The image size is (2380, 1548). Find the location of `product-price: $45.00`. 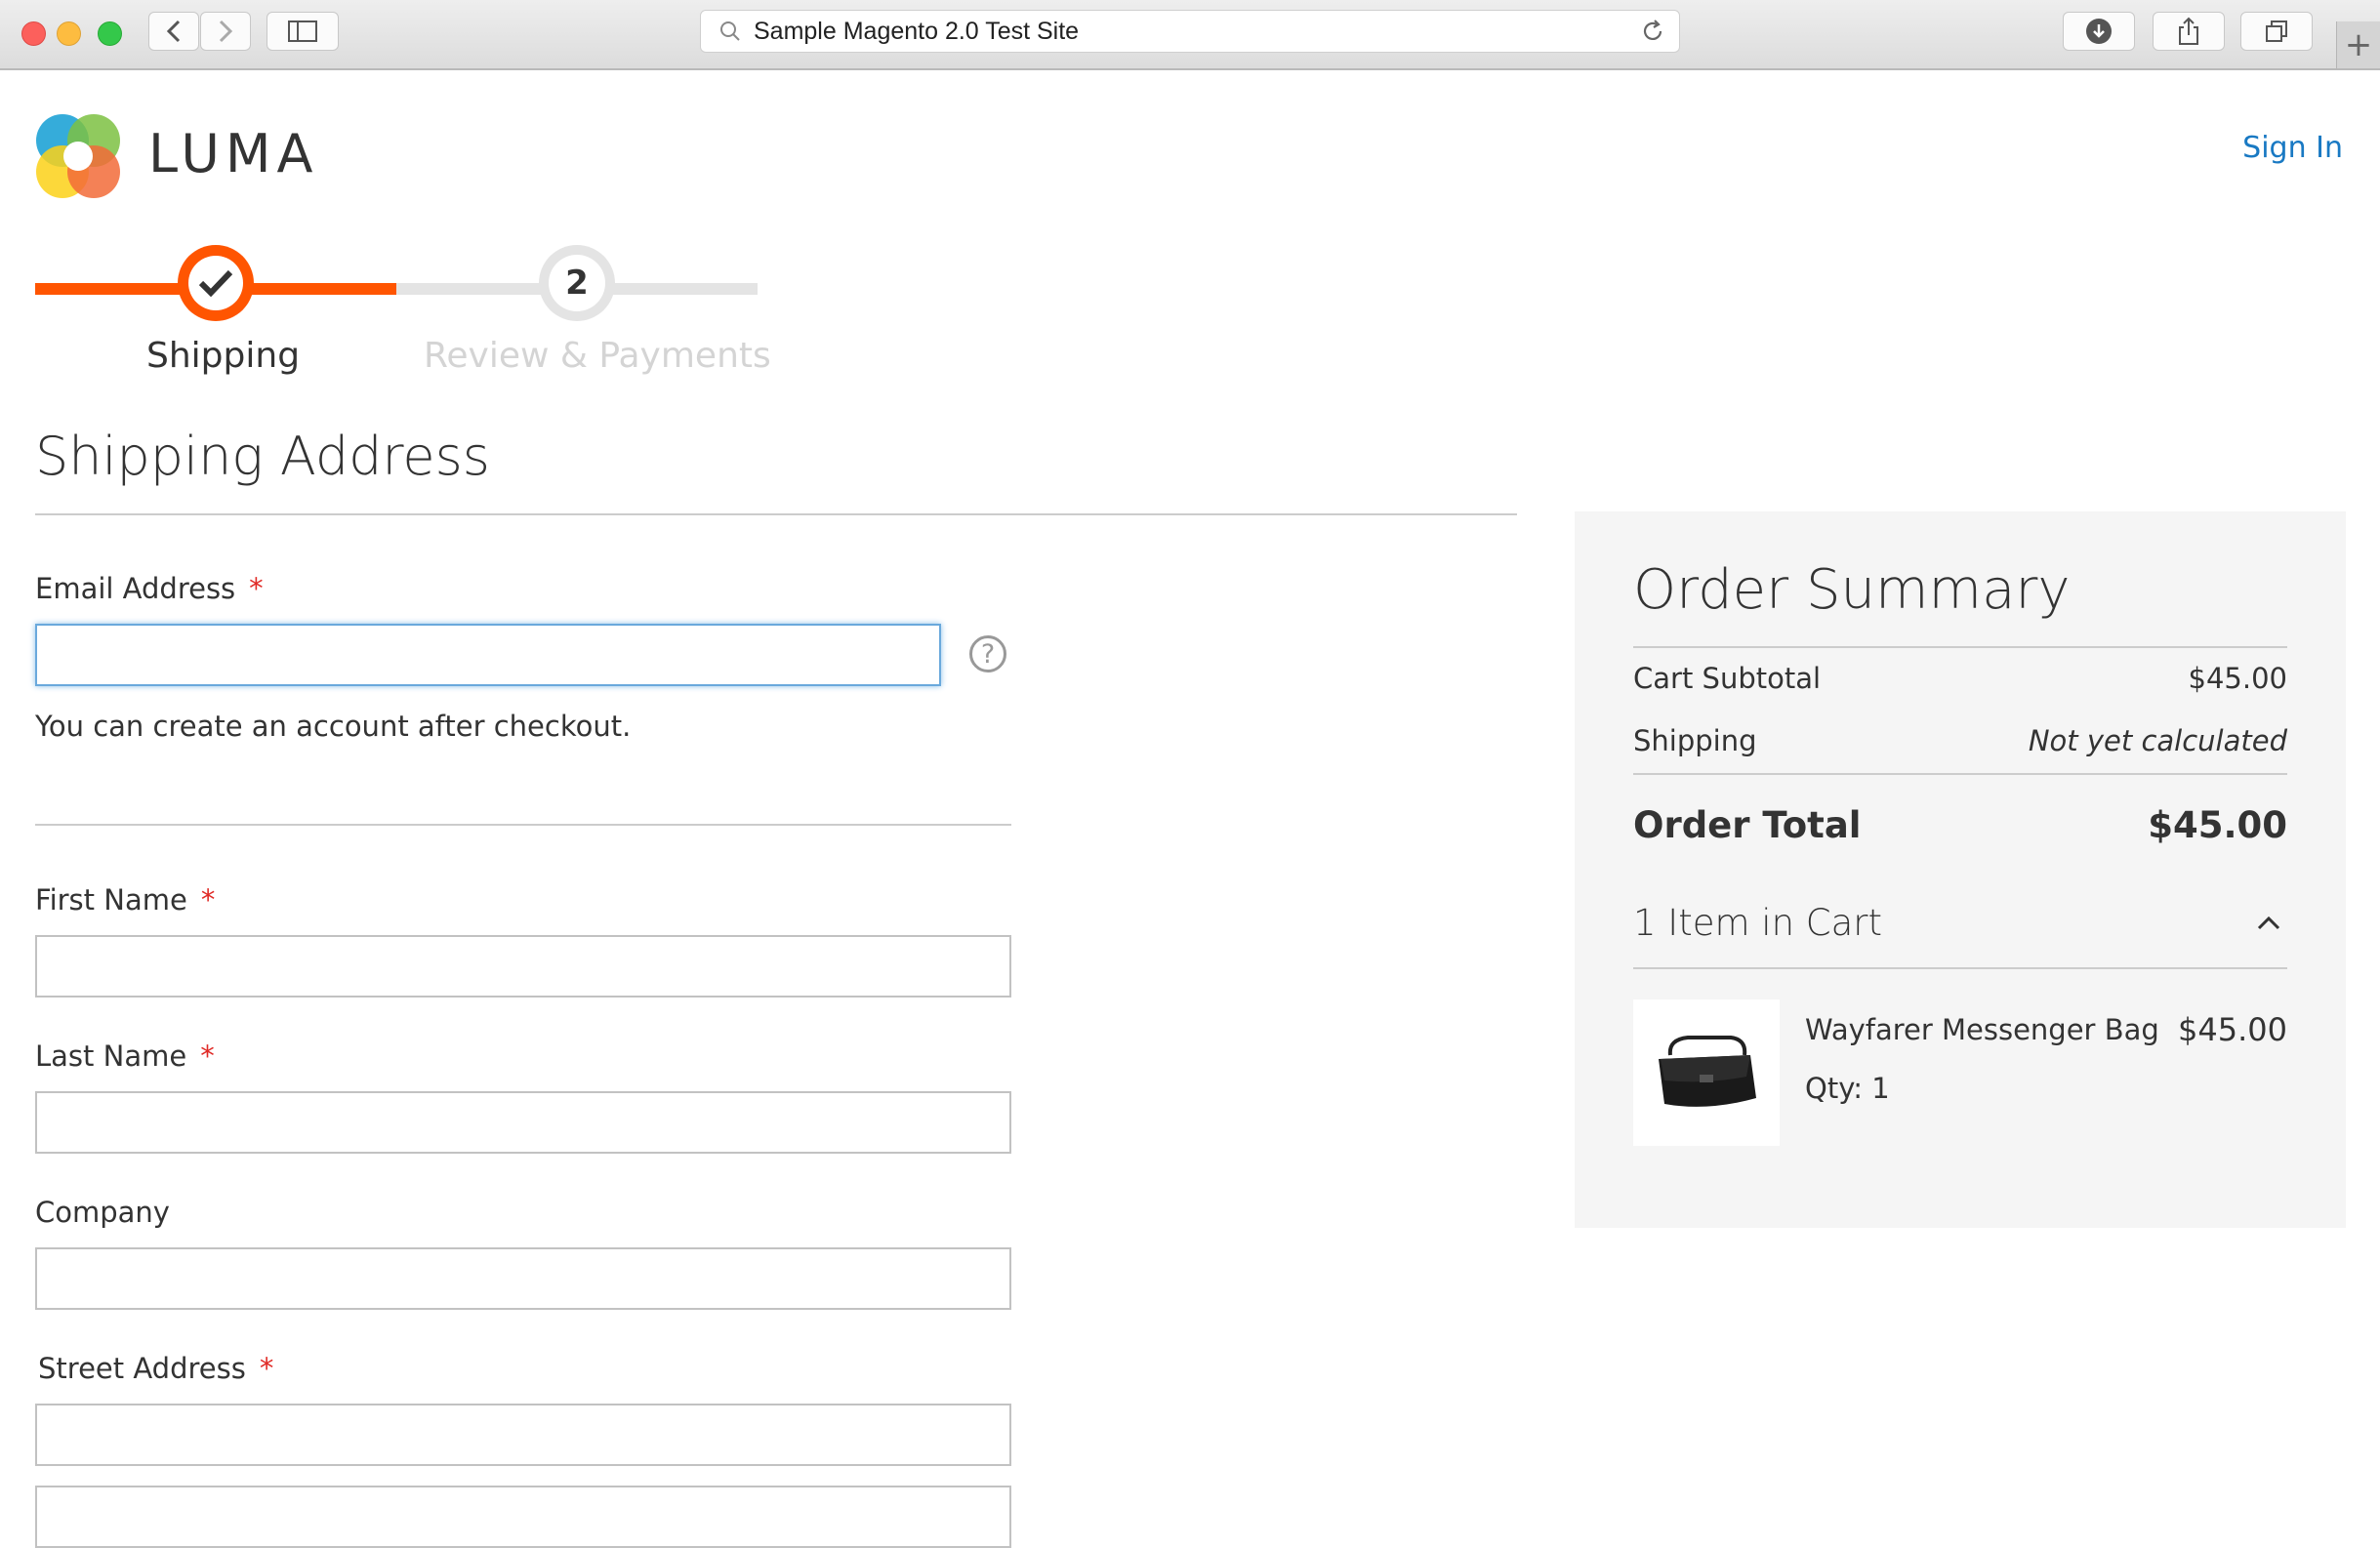

product-price: $45.00 is located at coordinates (2232, 1029).